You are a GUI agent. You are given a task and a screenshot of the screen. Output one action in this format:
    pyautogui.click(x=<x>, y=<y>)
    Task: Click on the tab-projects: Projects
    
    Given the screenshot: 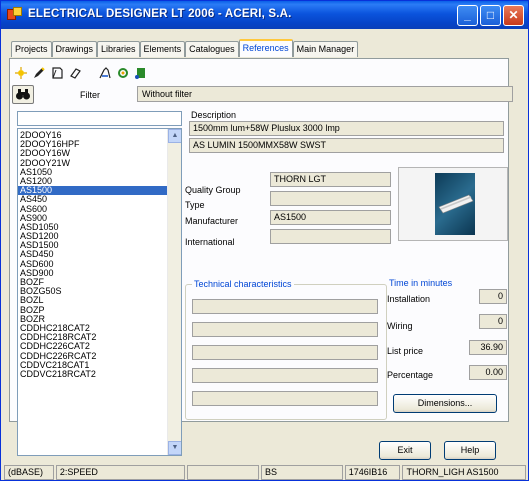 What is the action you would take?
    pyautogui.click(x=31, y=49)
    